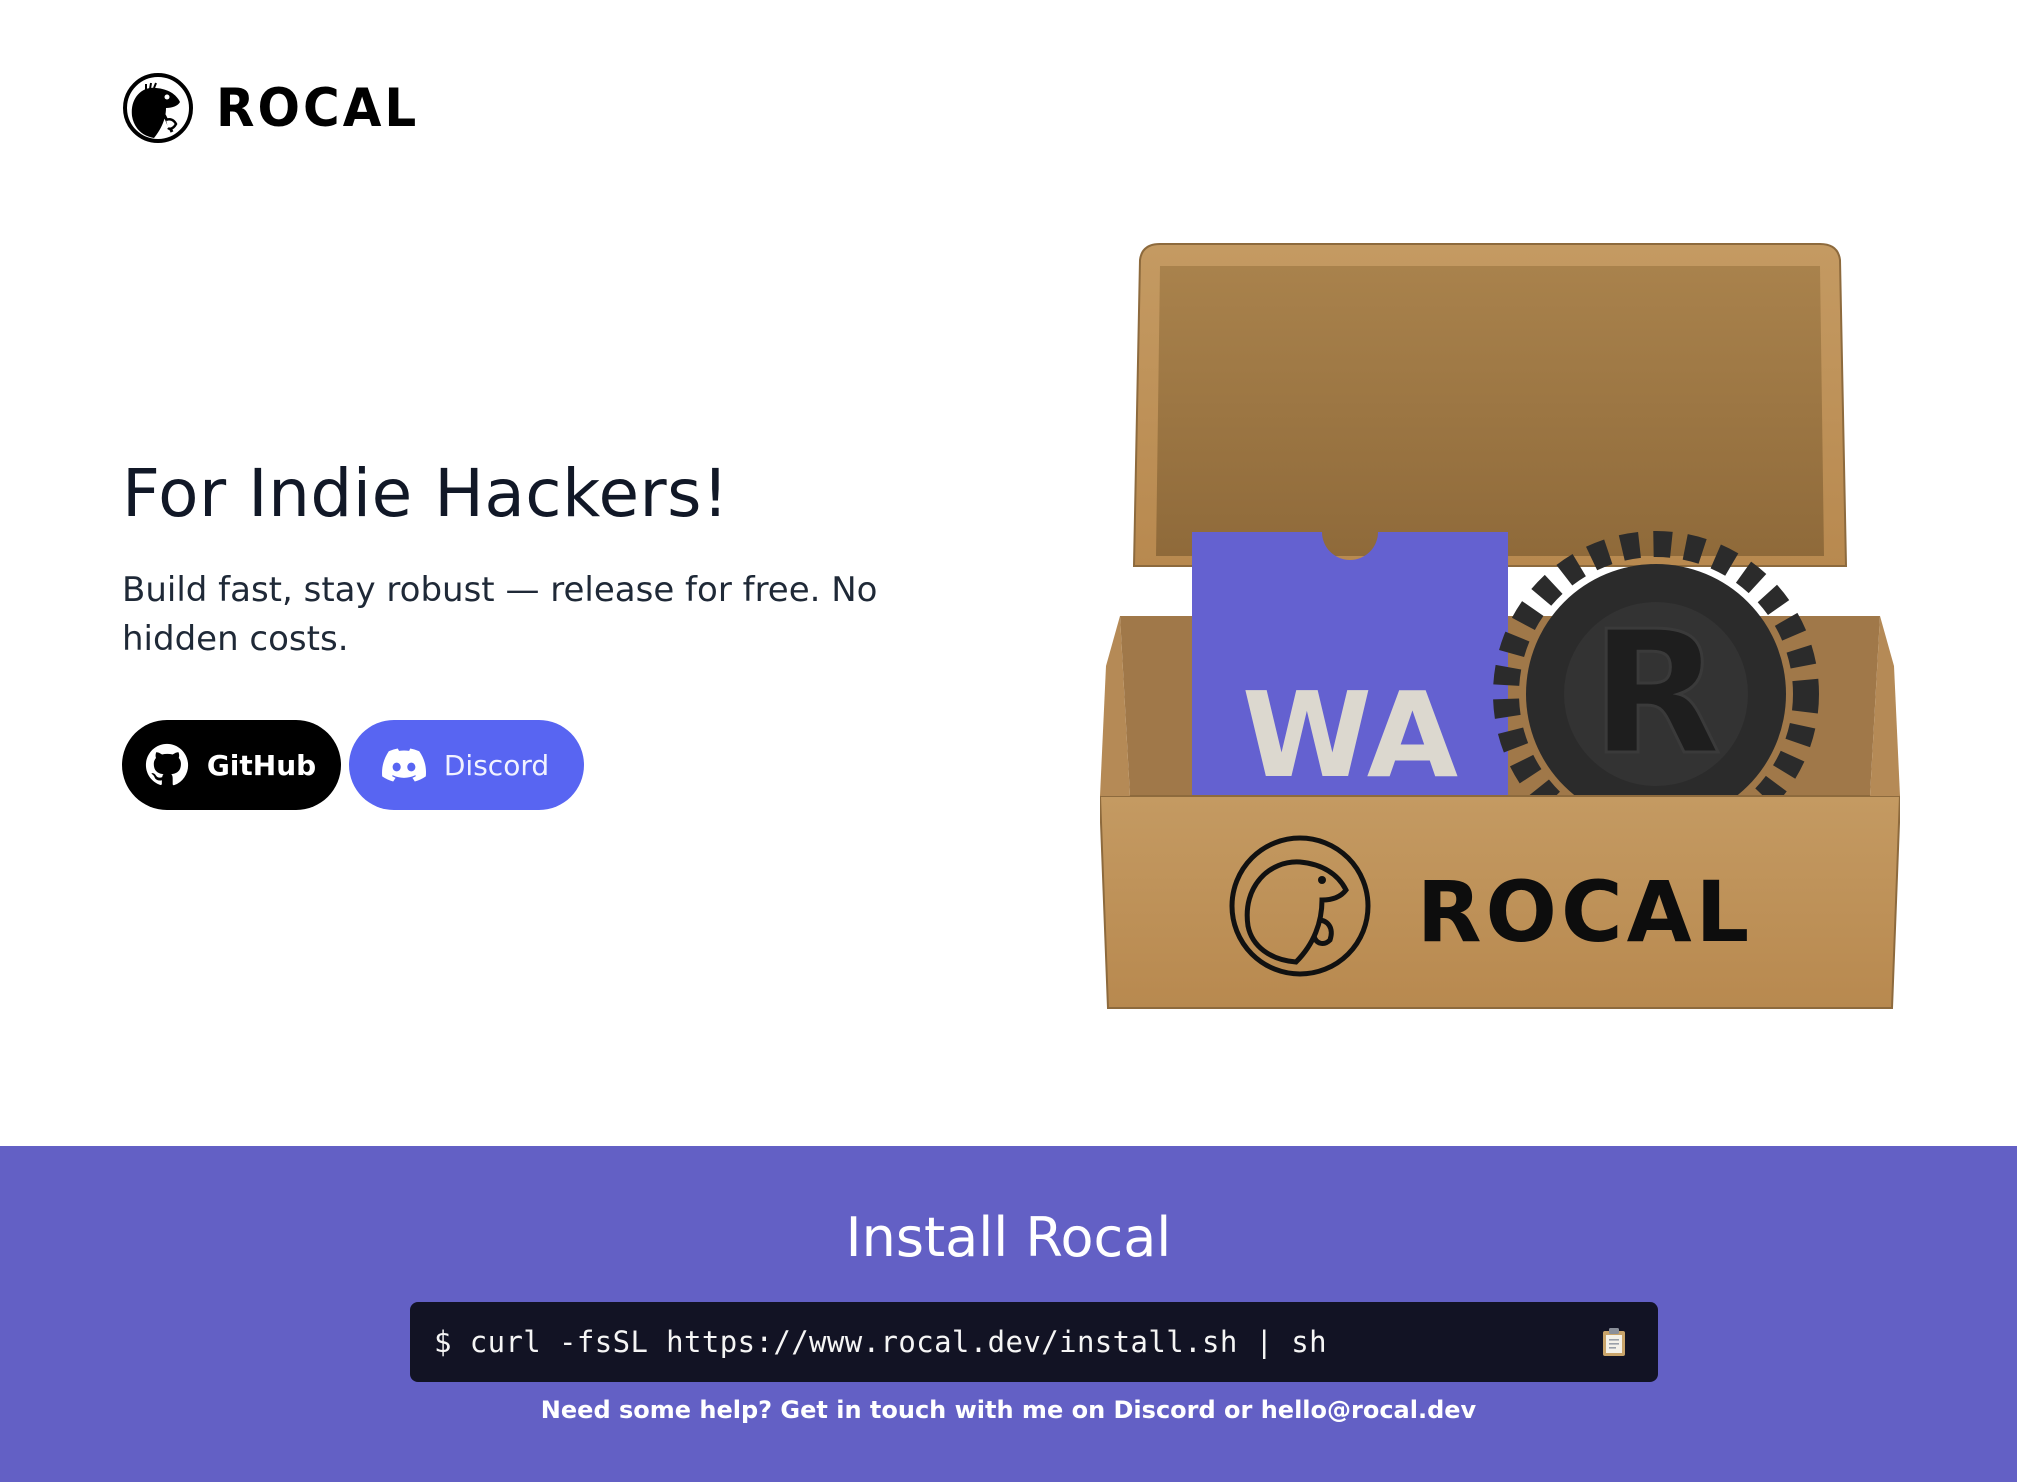 This screenshot has width=2017, height=1482. I want to click on clipboard-icon, so click(1614, 1342).